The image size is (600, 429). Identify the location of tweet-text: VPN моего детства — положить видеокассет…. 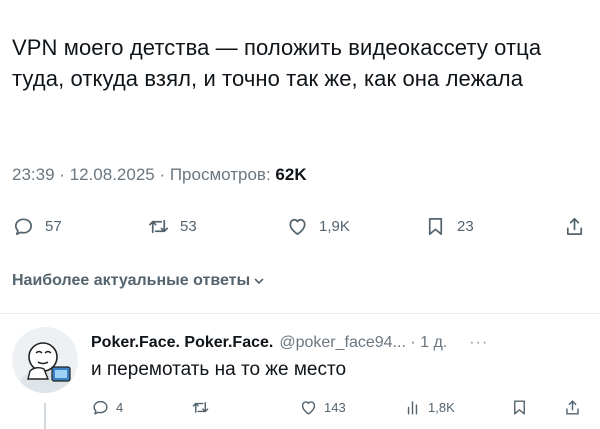
(277, 63).